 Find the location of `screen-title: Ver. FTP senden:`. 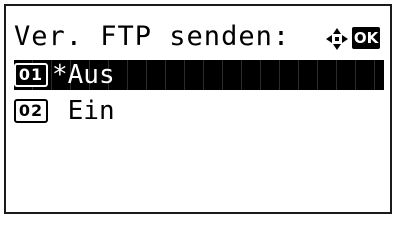

screen-title: Ver. FTP senden: is located at coordinates (152, 36).